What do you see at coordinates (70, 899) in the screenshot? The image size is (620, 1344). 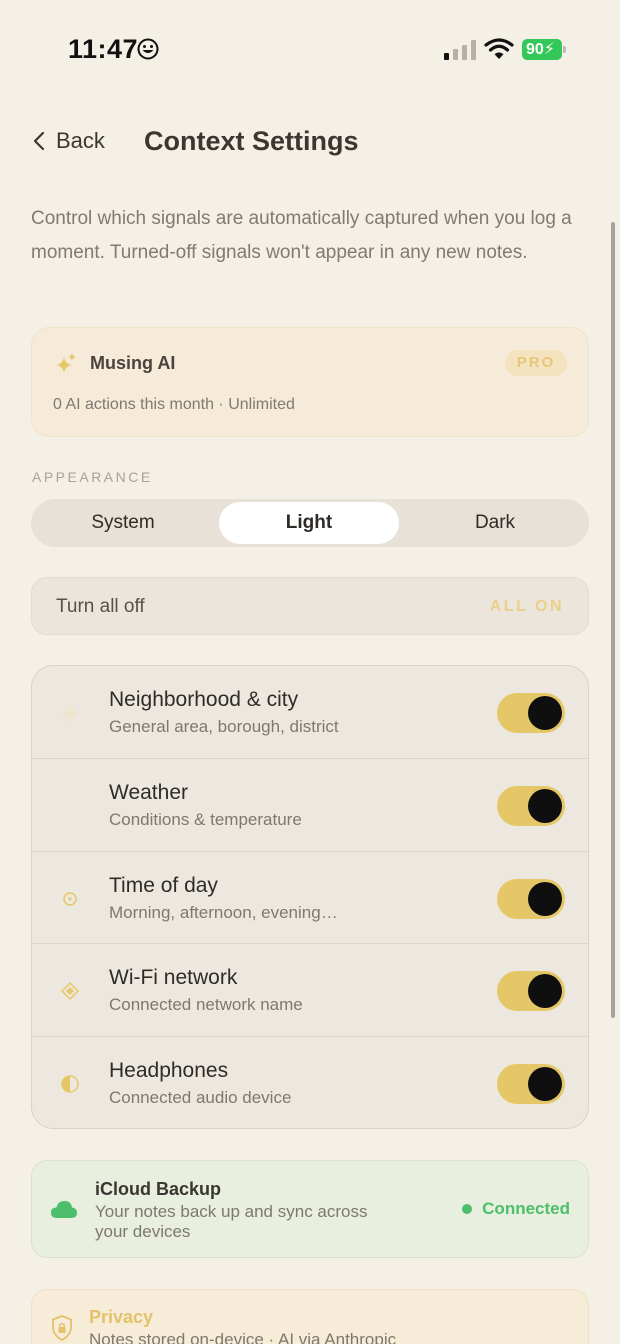 I see `clock-icon` at bounding box center [70, 899].